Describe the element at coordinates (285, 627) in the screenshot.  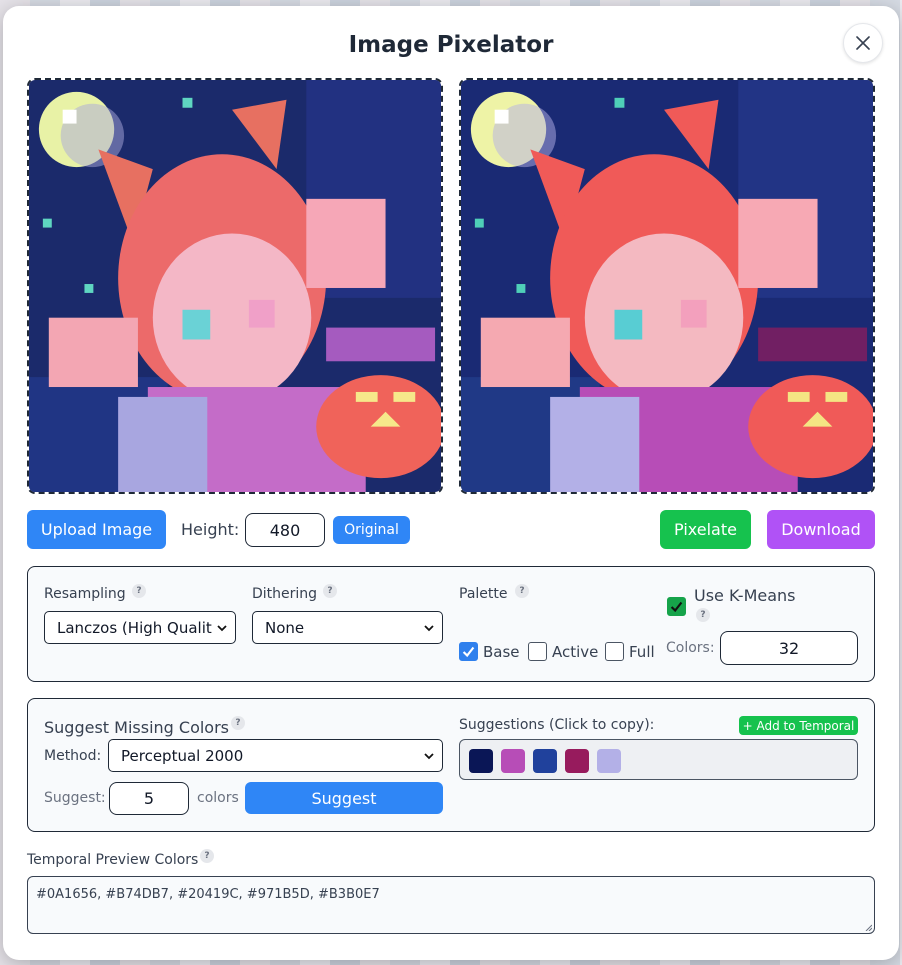
I see `dithering-selected-value: None` at that location.